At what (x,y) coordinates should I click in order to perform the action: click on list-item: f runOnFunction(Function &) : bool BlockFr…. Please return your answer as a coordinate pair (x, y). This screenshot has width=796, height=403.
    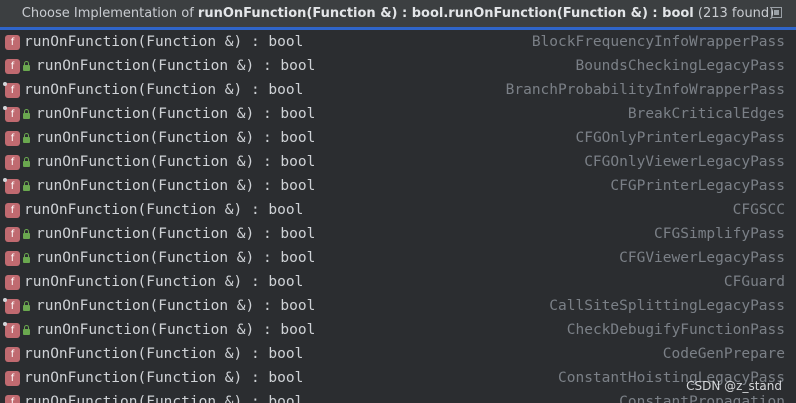
    Looking at the image, I should click on (398, 42).